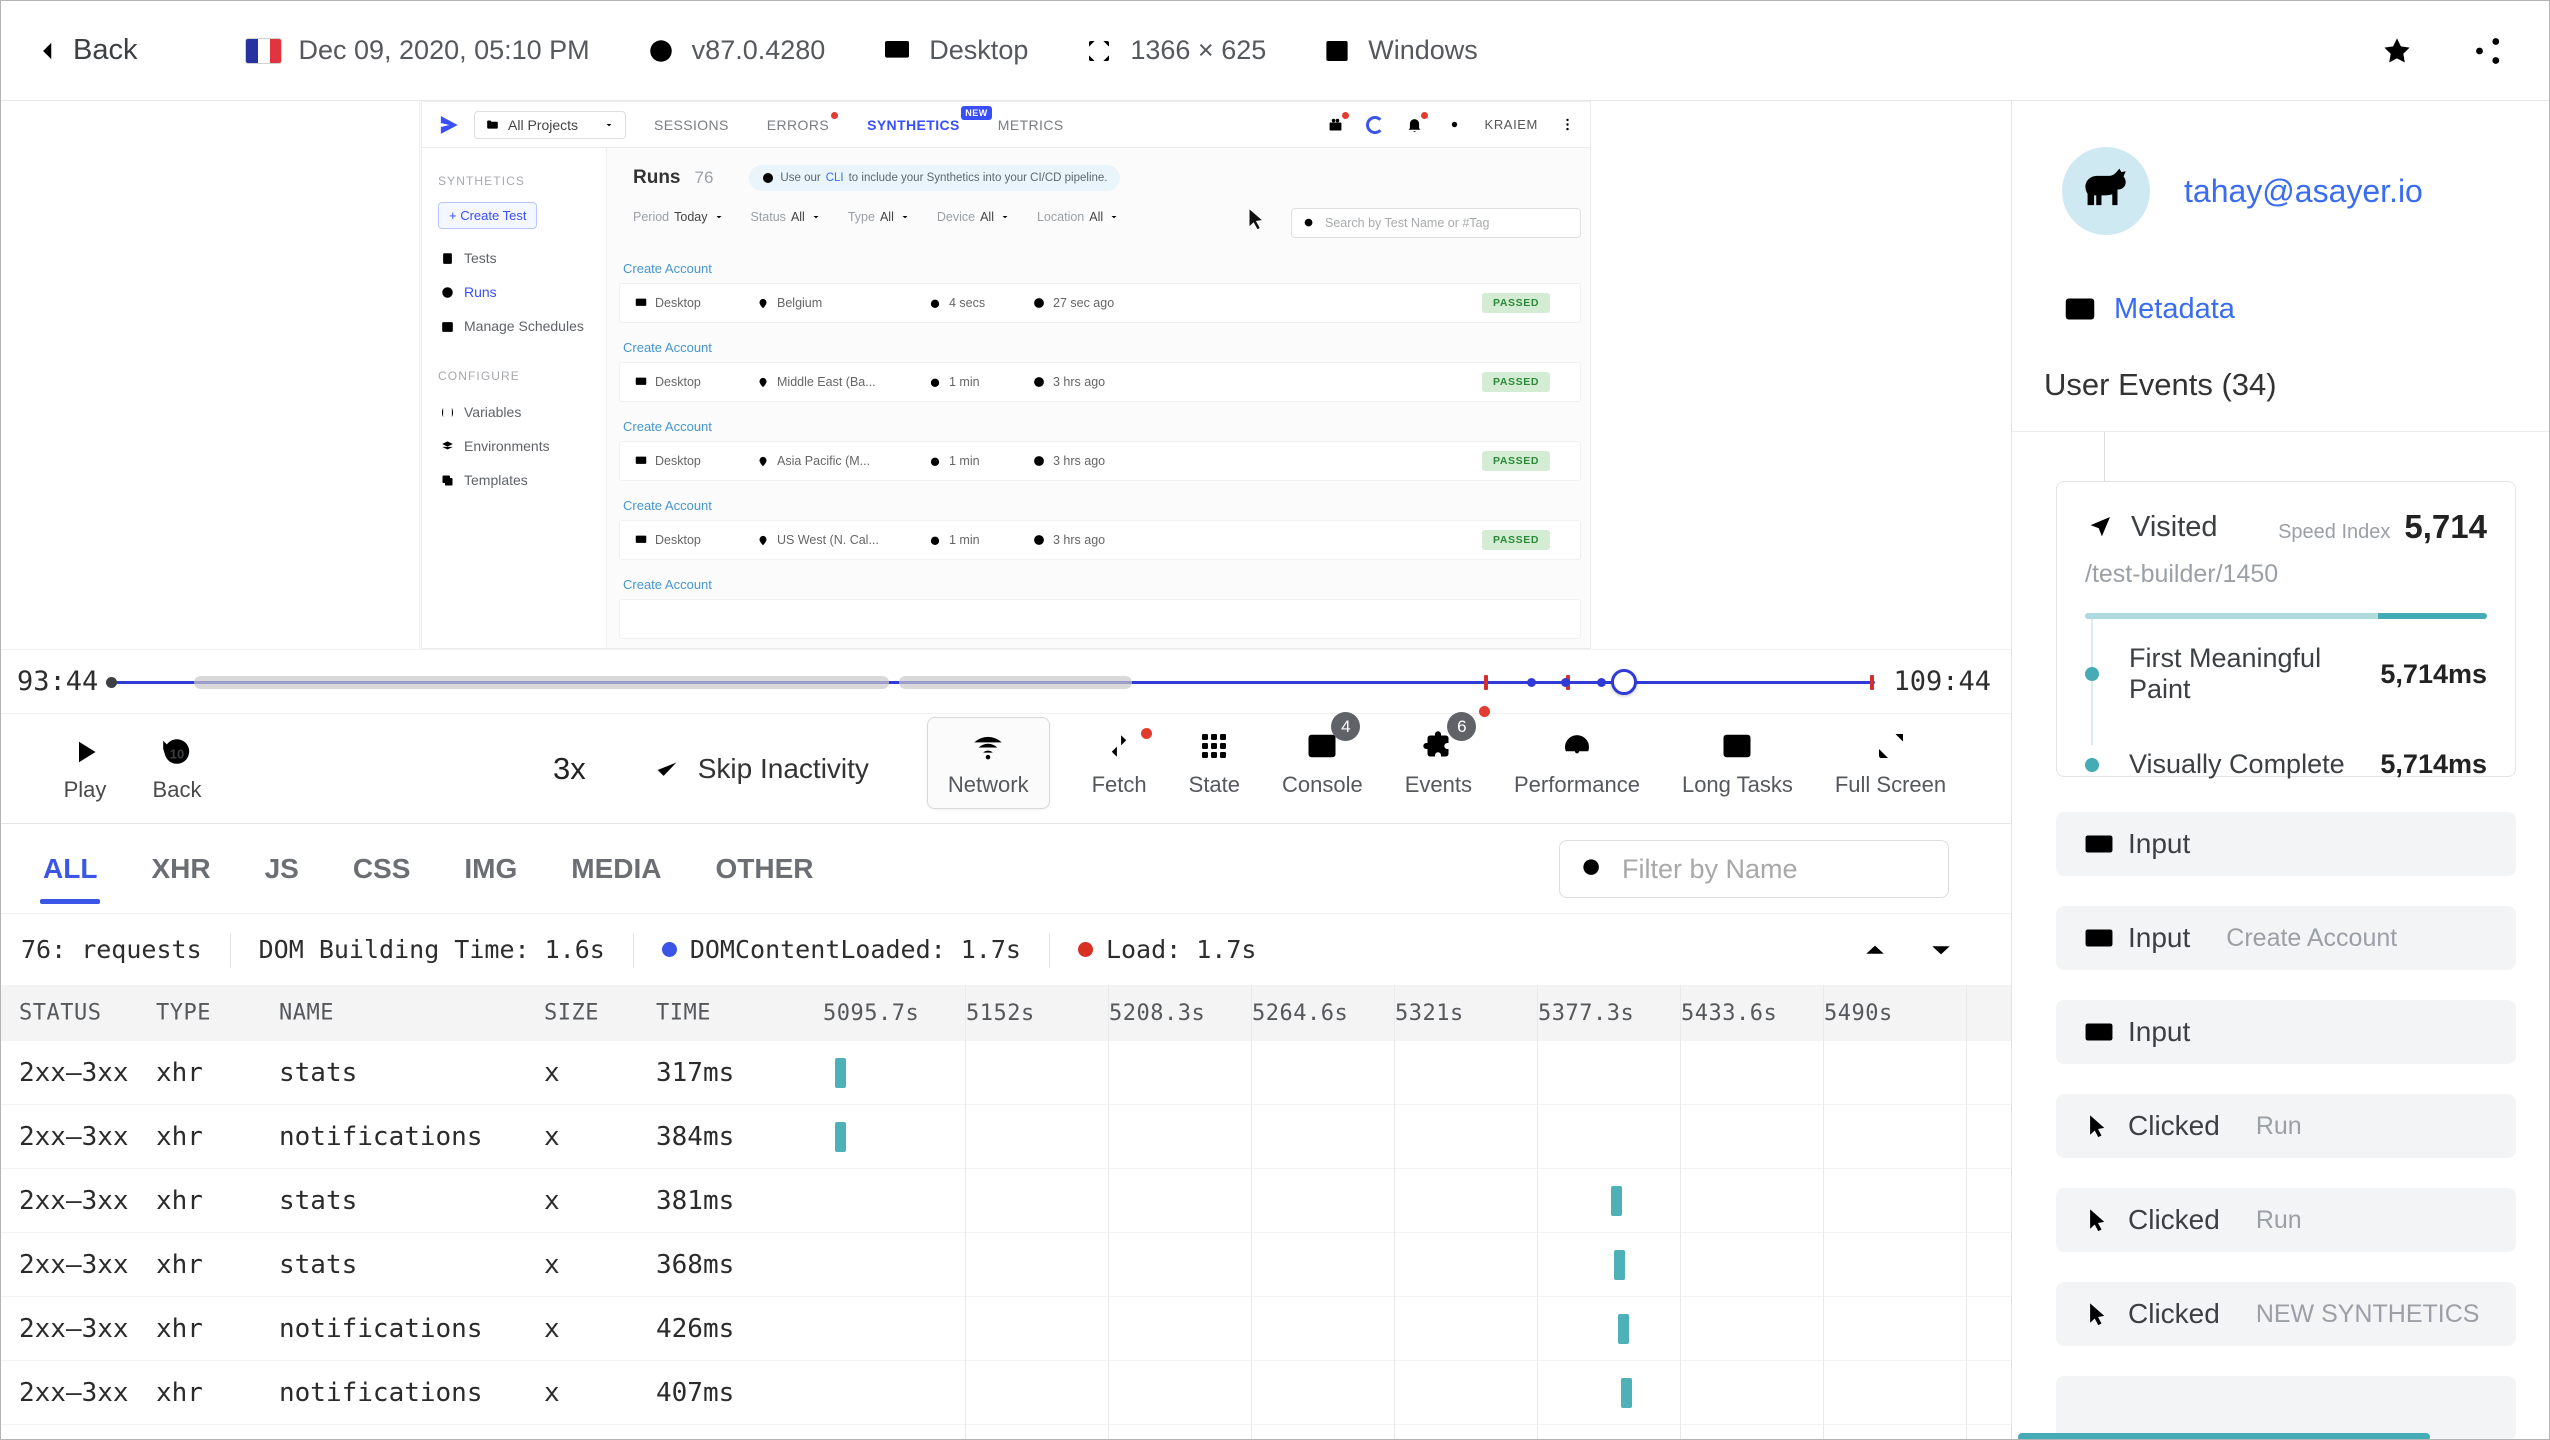  What do you see at coordinates (1322, 755) in the screenshot?
I see `console-panel-button: 4 Console` at bounding box center [1322, 755].